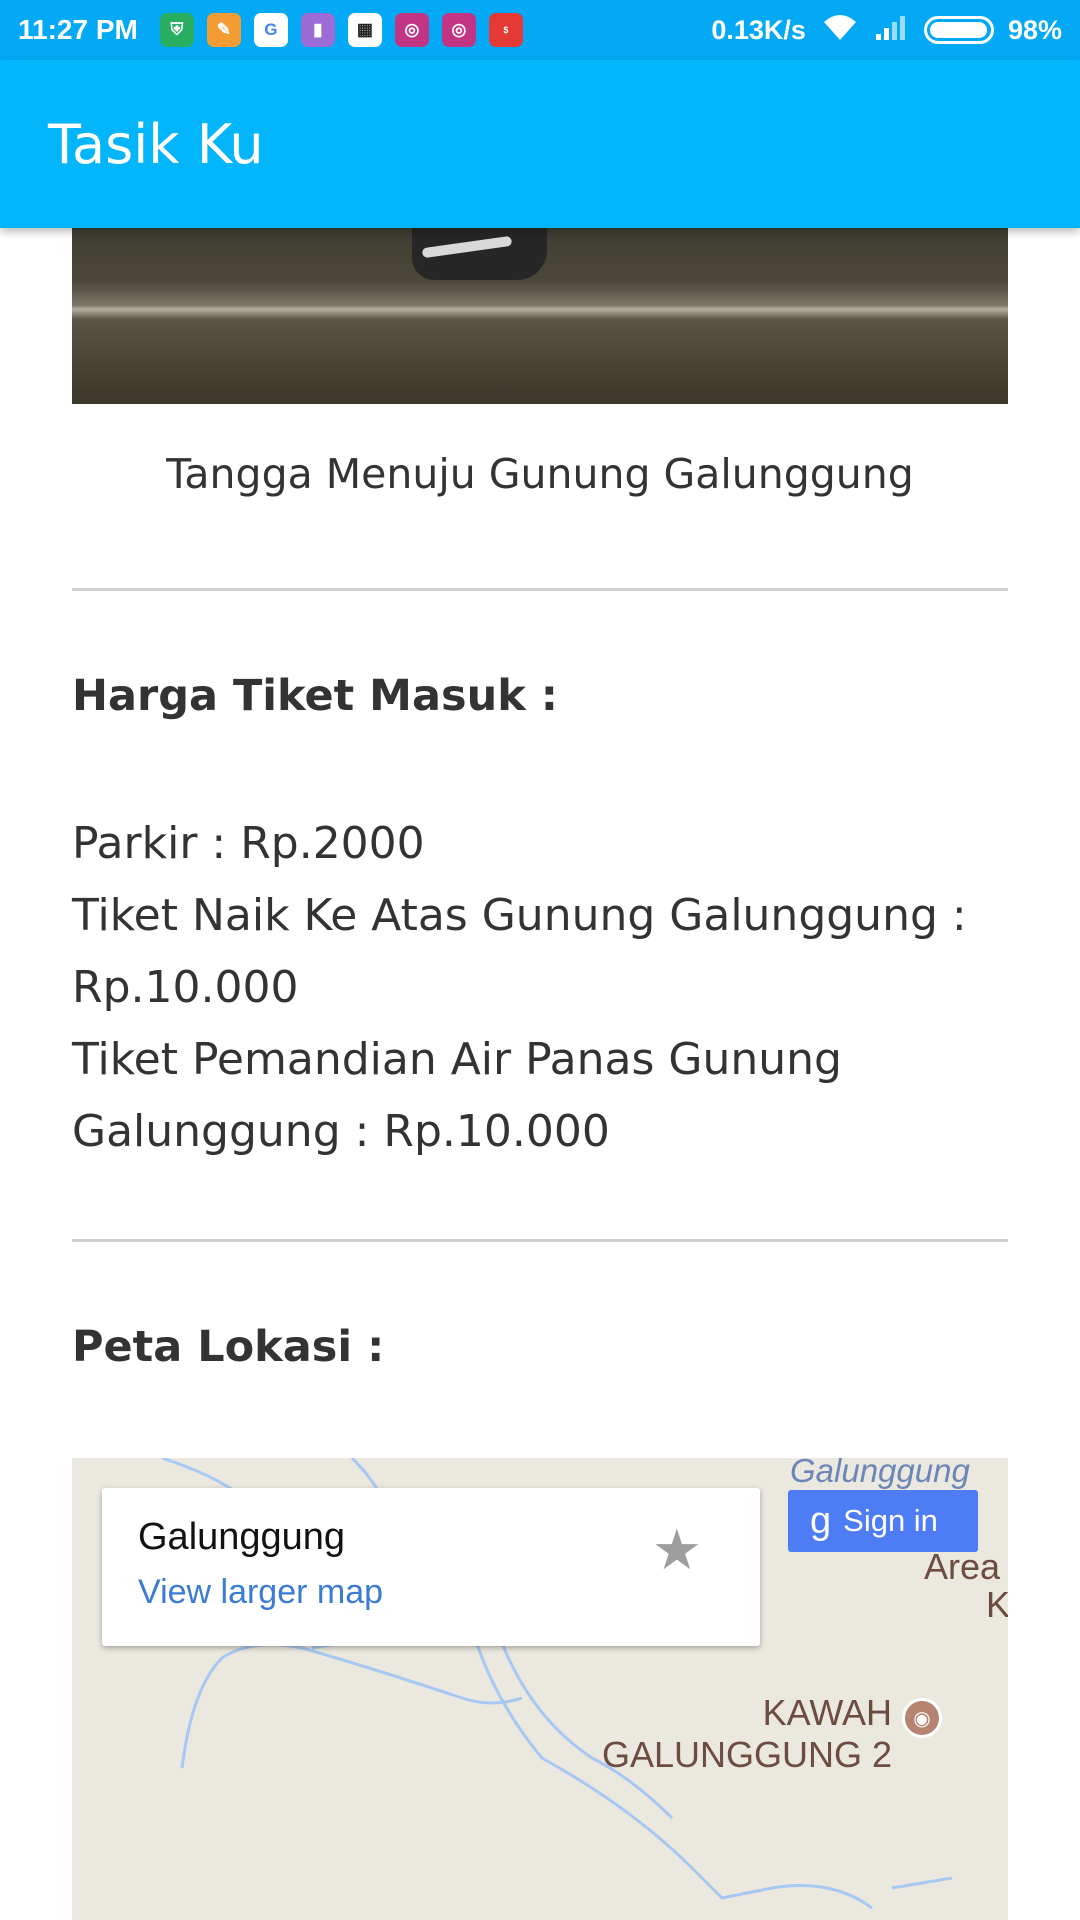 This screenshot has width=1080, height=1920. What do you see at coordinates (746, 1754) in the screenshot?
I see `poi-line-2: GALUNGGUNG 2` at bounding box center [746, 1754].